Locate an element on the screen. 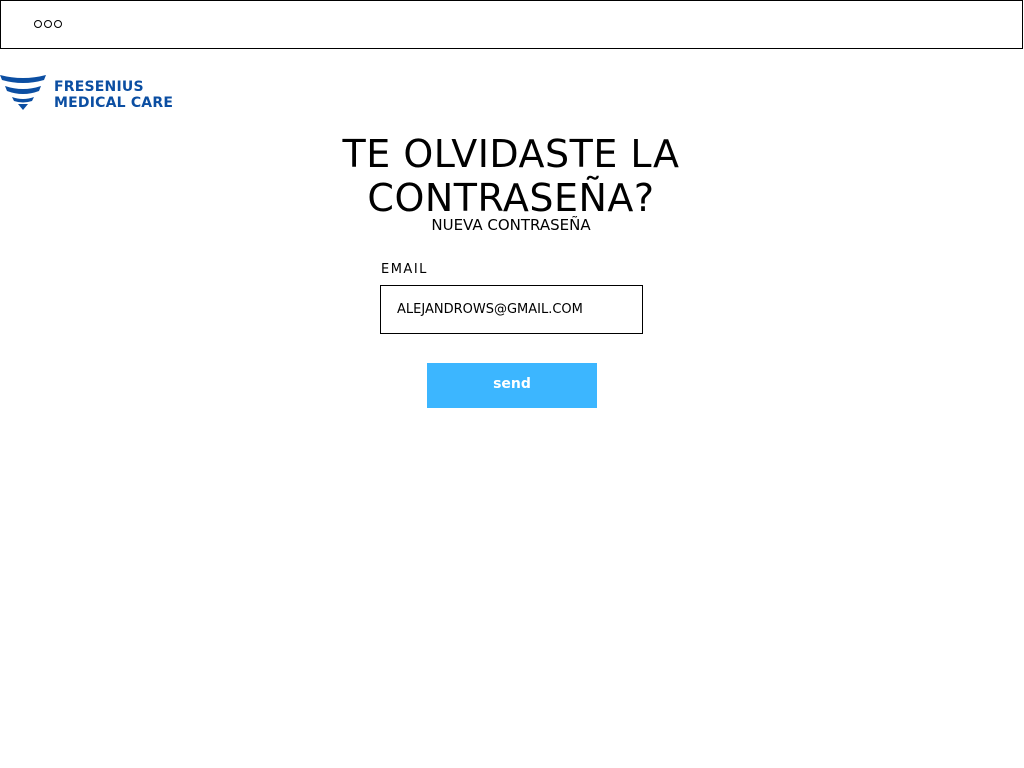 The height and width of the screenshot is (768, 1024). email-label: EMAIL is located at coordinates (404, 269).